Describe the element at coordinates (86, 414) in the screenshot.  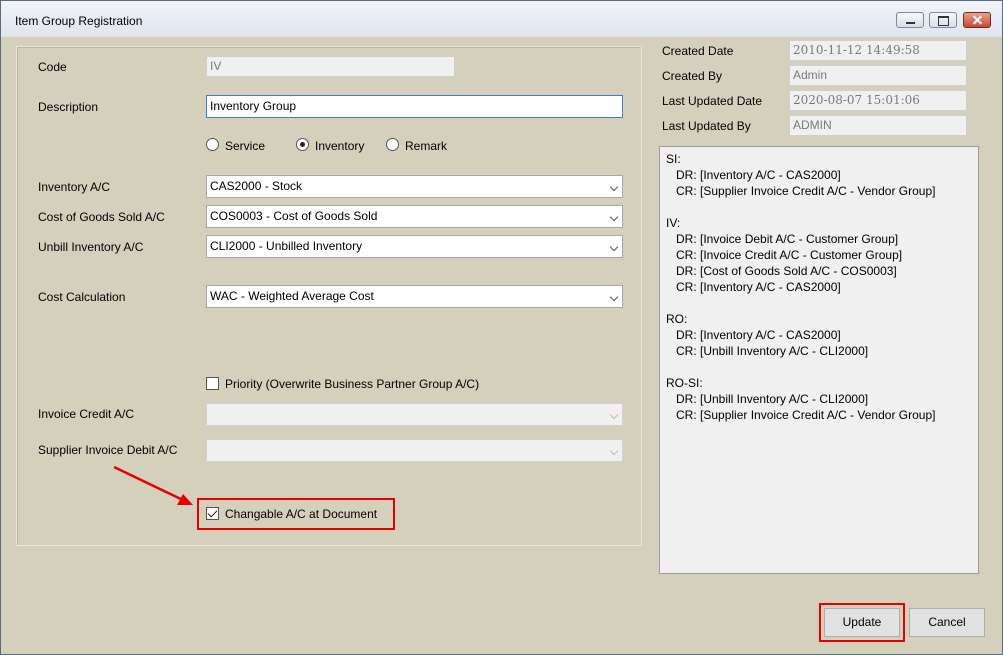
I see `invoice-credit-ac-label: Invoice Credit A/C` at that location.